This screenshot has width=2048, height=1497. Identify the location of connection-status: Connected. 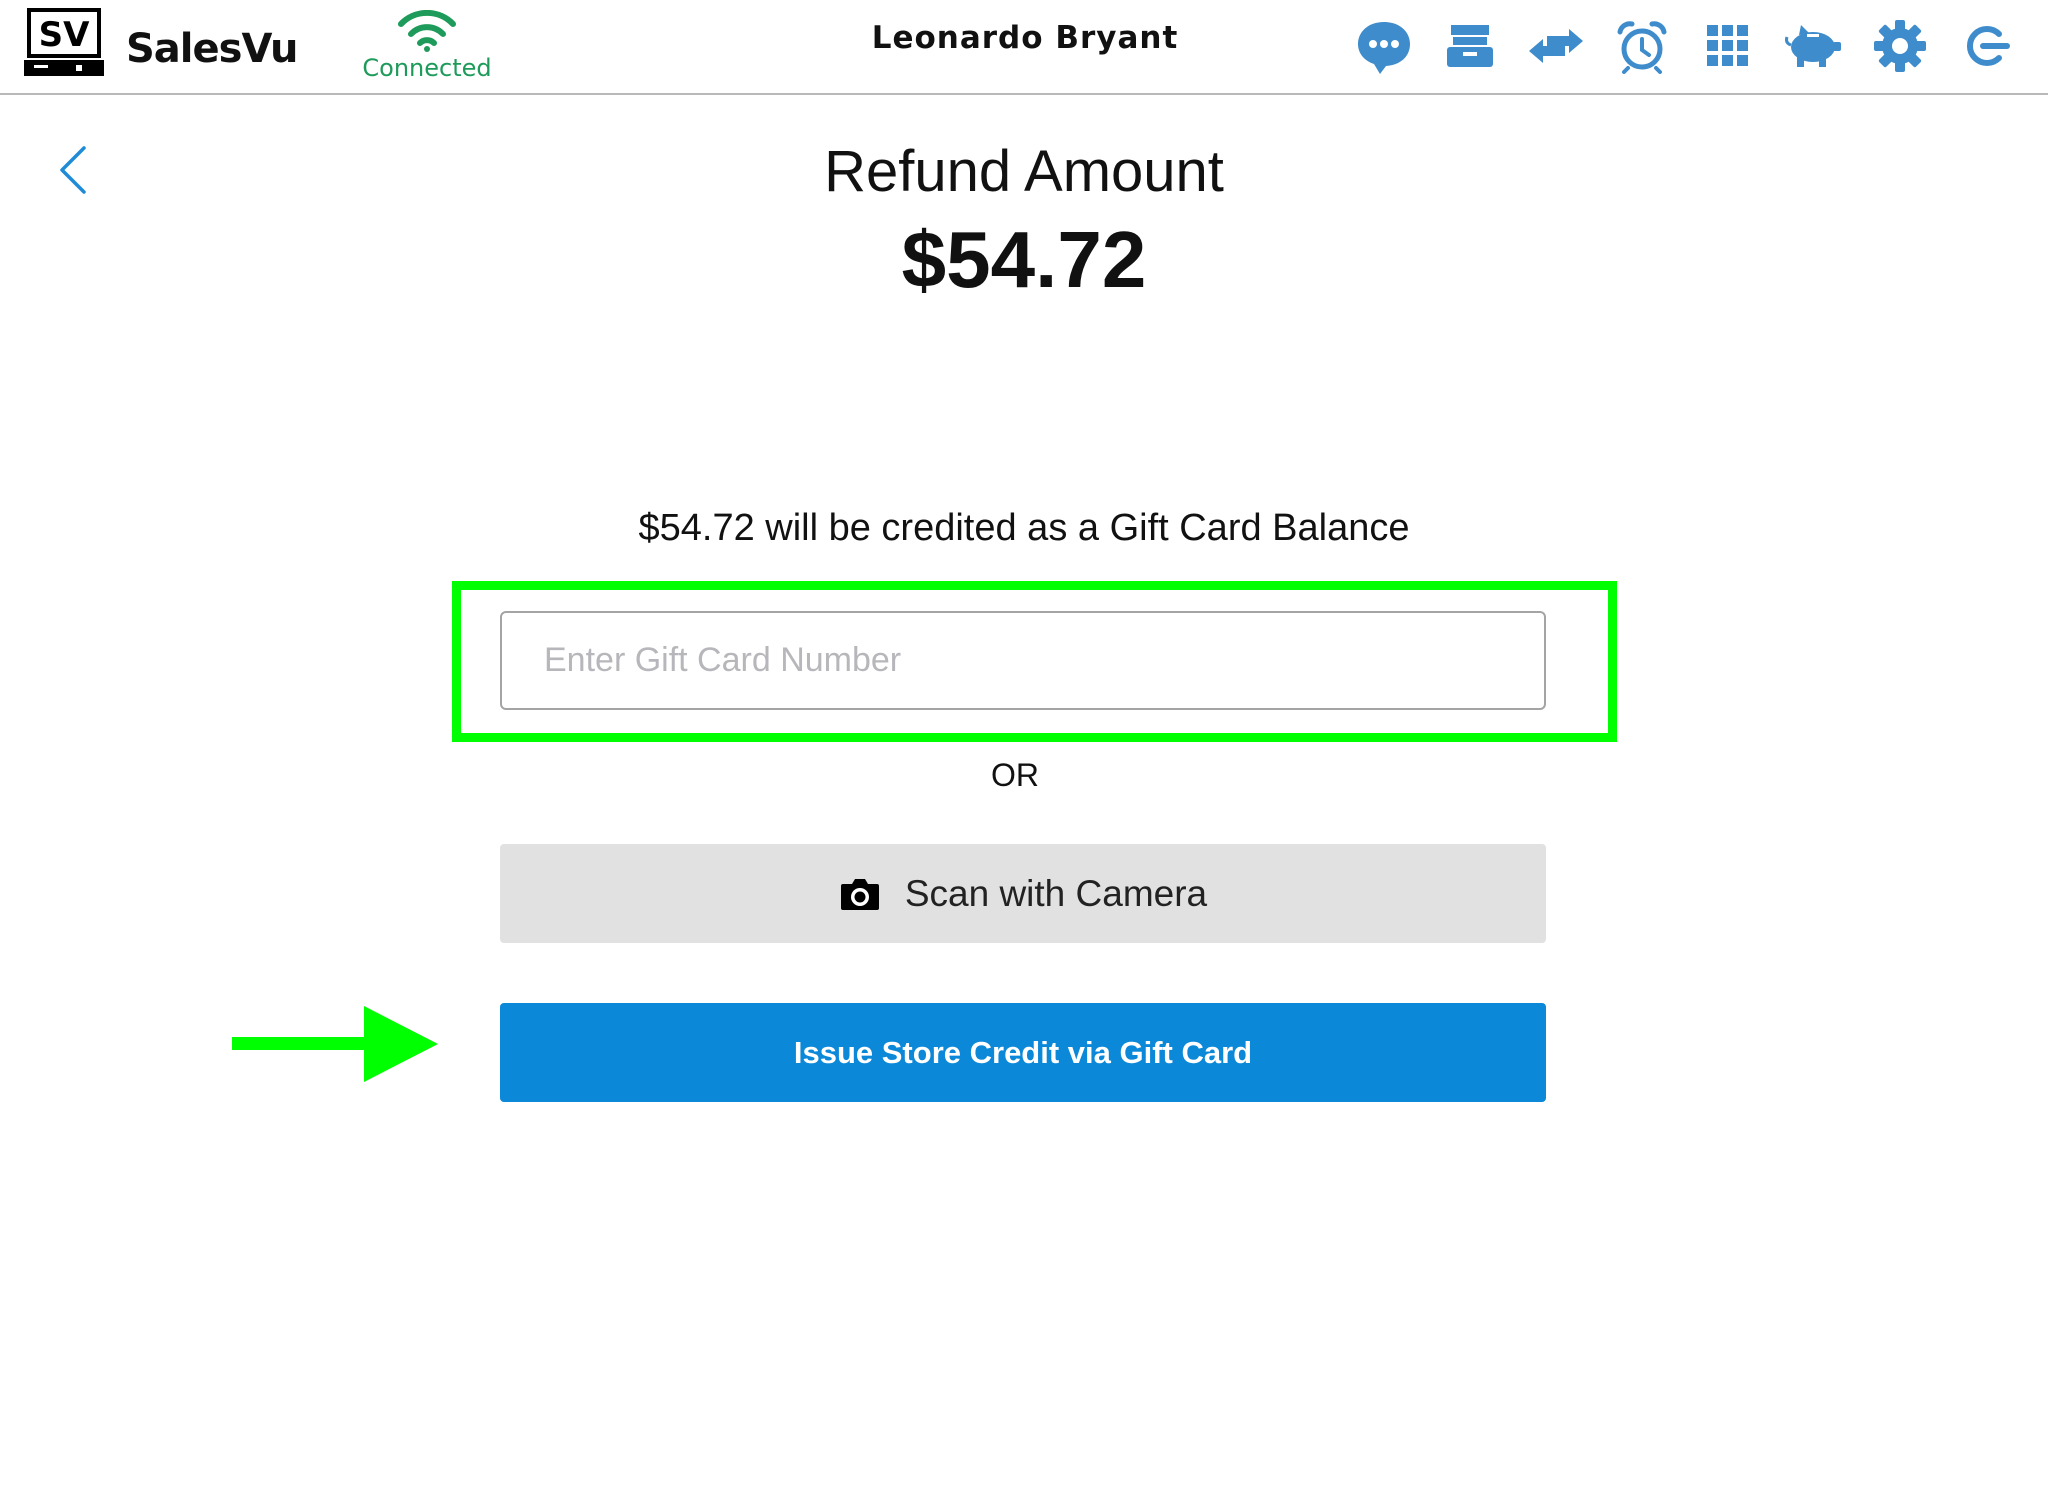
(427, 46).